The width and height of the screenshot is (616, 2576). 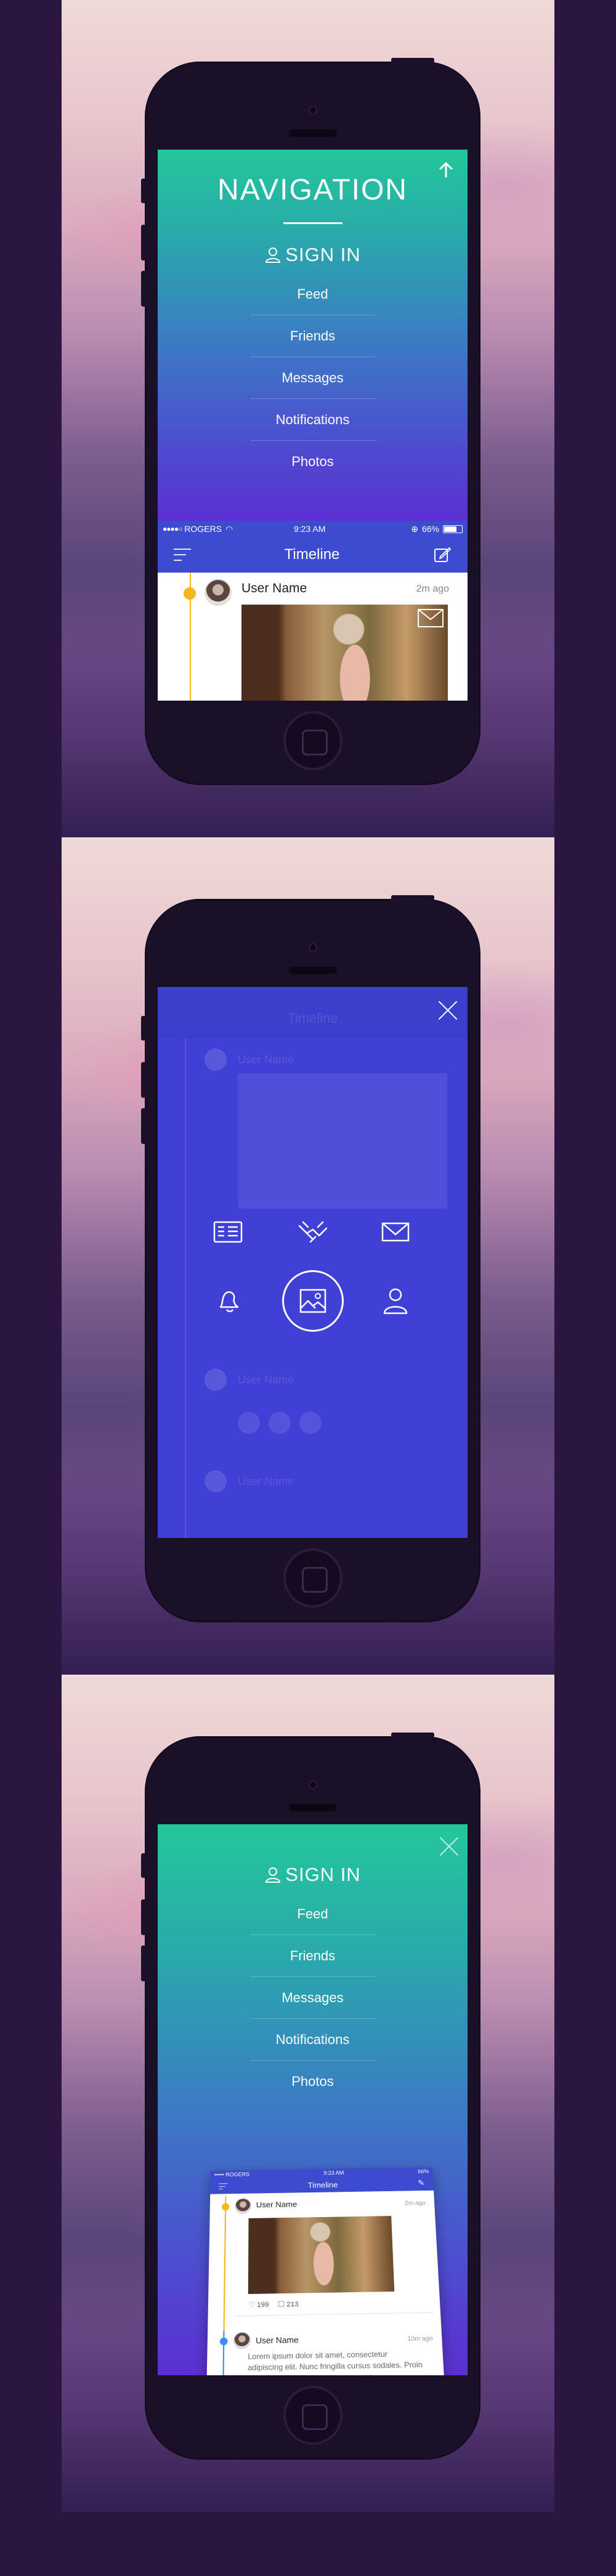 What do you see at coordinates (227, 1232) in the screenshot?
I see `newspaper-icon` at bounding box center [227, 1232].